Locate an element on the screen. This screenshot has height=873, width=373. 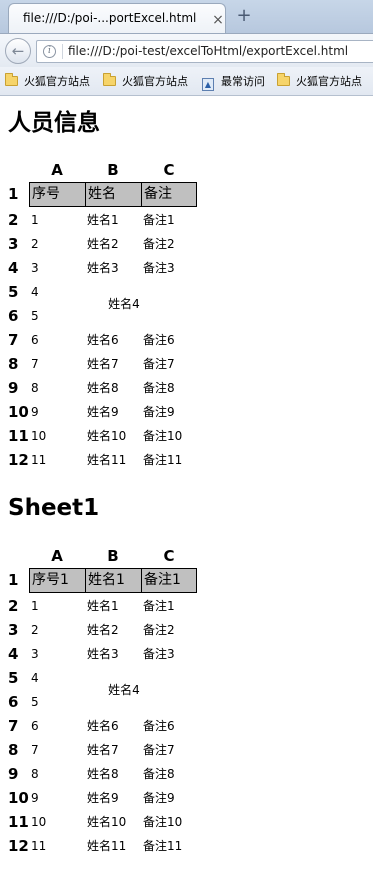
close-icon: × is located at coordinates (217, 20).